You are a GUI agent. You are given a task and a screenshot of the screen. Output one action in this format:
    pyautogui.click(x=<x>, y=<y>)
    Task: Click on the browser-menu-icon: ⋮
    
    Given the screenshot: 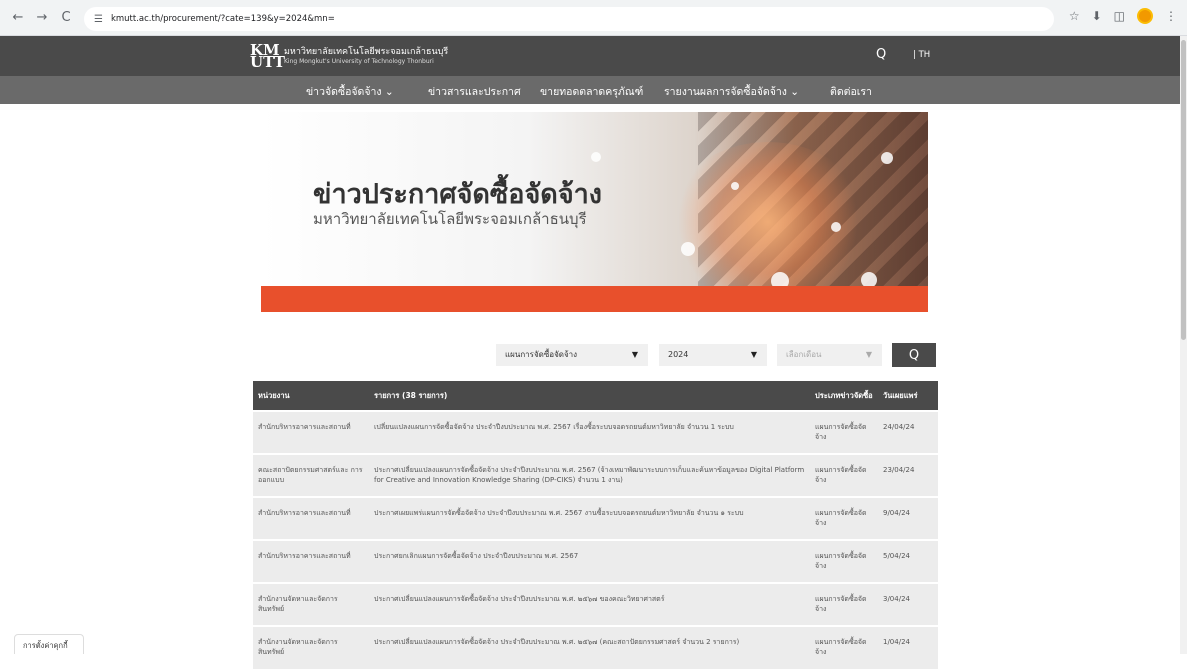 What is the action you would take?
    pyautogui.click(x=1171, y=16)
    